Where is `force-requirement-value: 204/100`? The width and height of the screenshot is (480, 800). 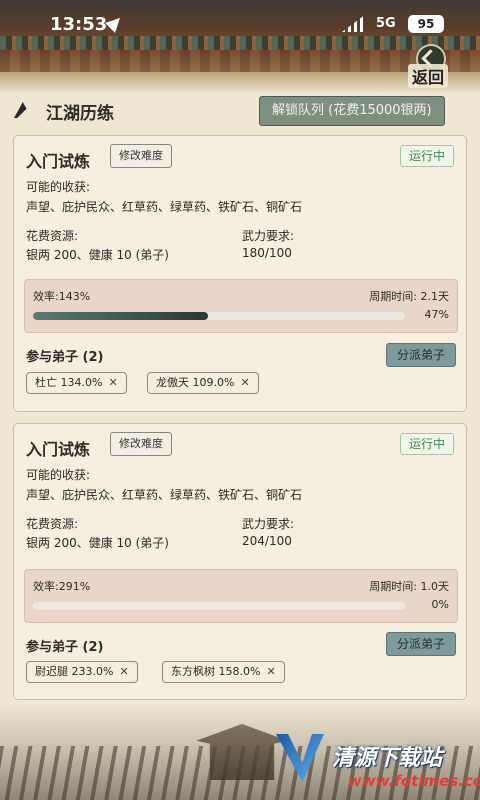 force-requirement-value: 204/100 is located at coordinates (267, 541).